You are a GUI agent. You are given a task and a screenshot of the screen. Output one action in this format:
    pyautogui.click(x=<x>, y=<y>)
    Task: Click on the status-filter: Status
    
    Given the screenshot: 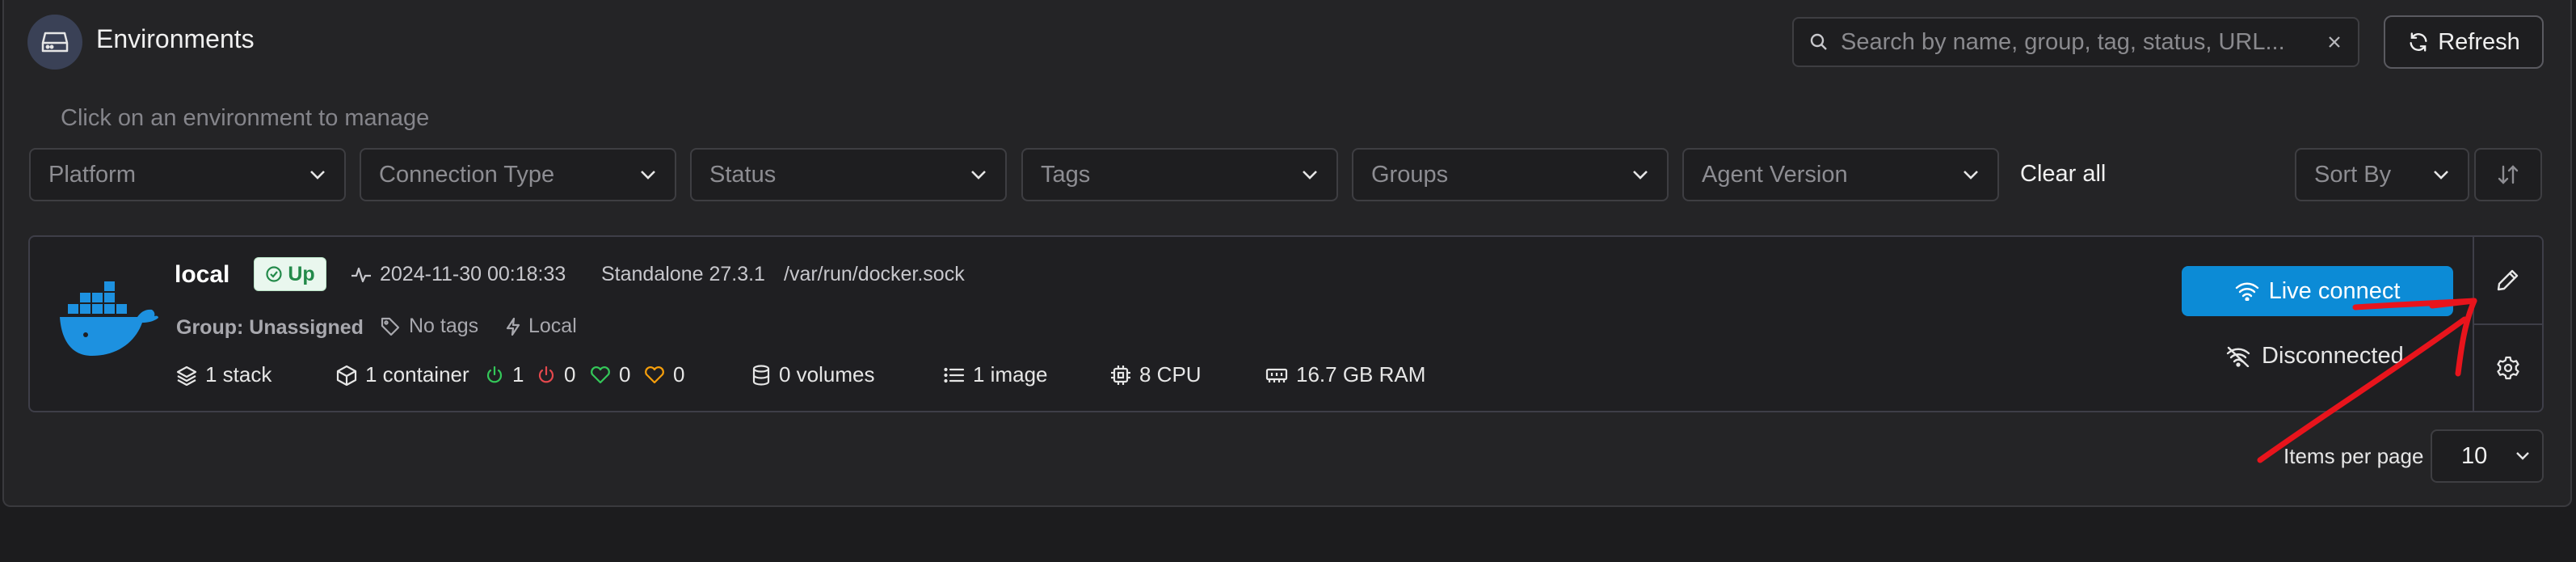 What is the action you would take?
    pyautogui.click(x=848, y=174)
    